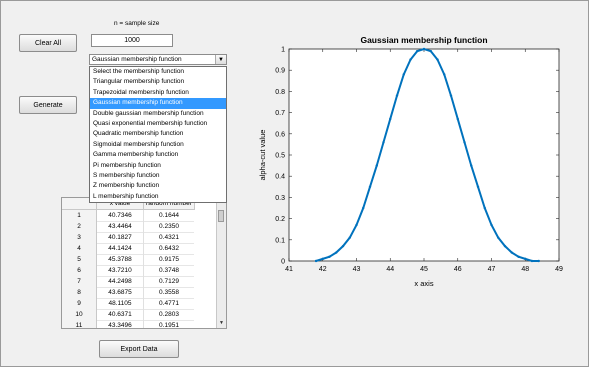 The height and width of the screenshot is (367, 589). Describe the element at coordinates (158, 103) in the screenshot. I see `dropdown-item: Gaussian membership function` at that location.